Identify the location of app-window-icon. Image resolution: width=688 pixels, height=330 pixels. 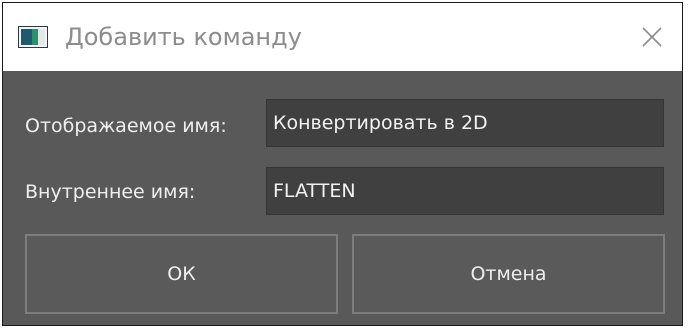
(33, 37).